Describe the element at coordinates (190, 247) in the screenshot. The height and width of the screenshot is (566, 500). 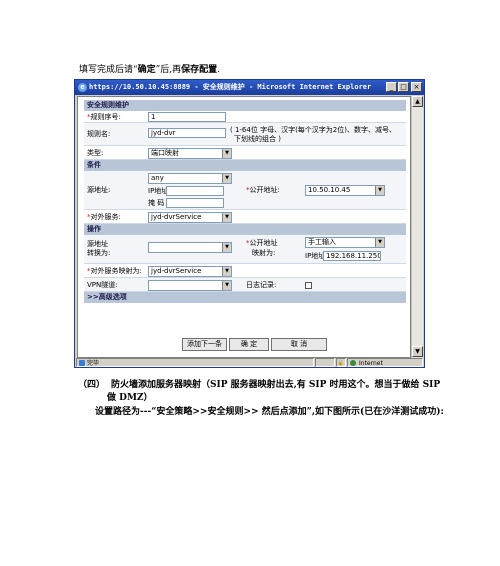
I see `source-translate-select: ▼` at that location.